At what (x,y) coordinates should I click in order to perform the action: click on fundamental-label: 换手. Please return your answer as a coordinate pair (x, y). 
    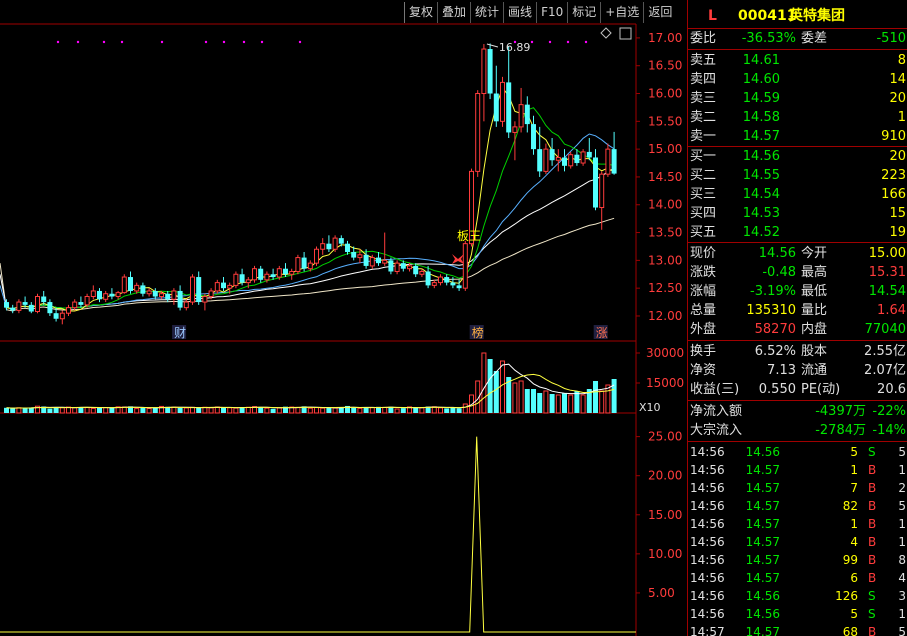
    Looking at the image, I should click on (703, 351).